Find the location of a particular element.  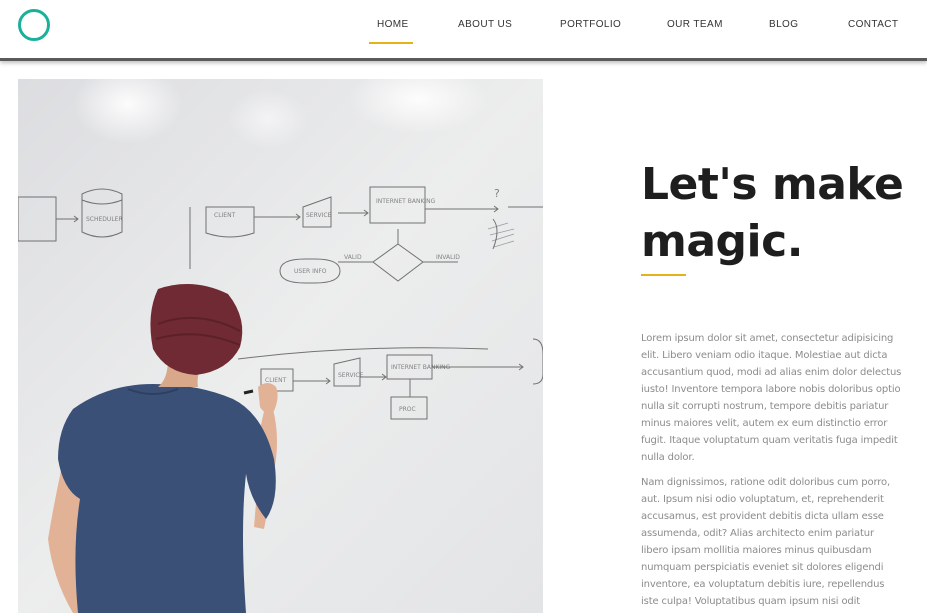

whiteboard-label: SCHEDULER is located at coordinates (104, 219).